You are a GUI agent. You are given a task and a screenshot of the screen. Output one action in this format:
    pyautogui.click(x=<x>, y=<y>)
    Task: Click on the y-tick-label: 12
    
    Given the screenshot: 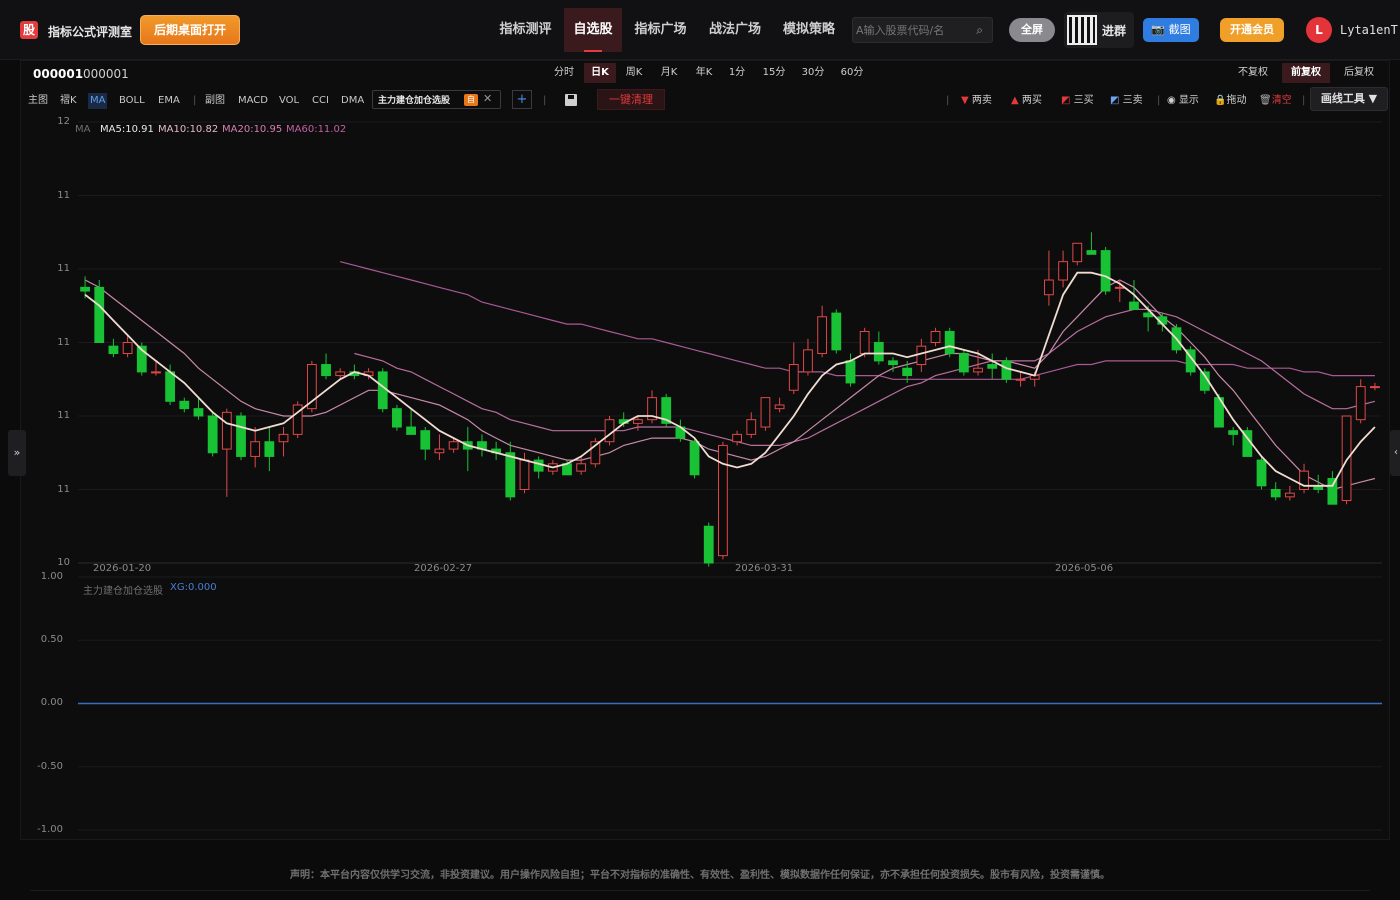 What is the action you would take?
    pyautogui.click(x=63, y=121)
    